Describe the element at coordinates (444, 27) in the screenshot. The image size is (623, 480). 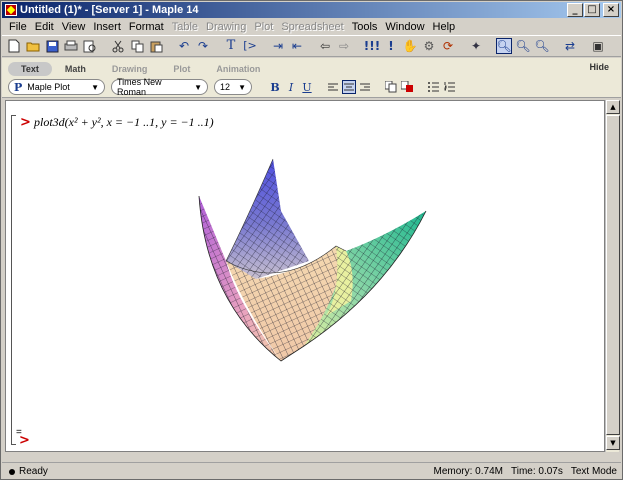
I see `menu-help: Help` at that location.